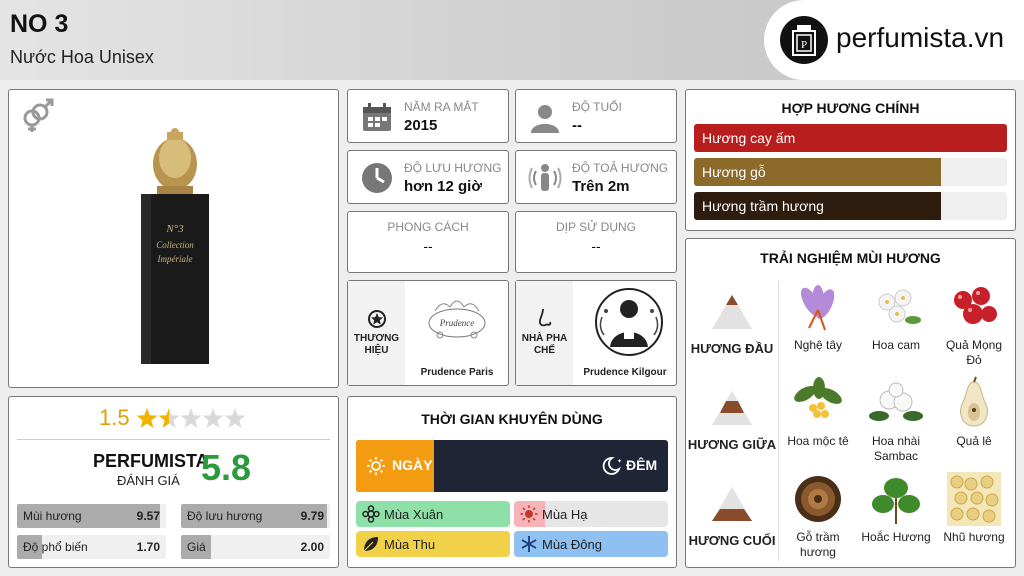 This screenshot has width=1024, height=576. I want to click on stat-longevity: ĐỘ LƯU HƯƠNG hơn 12 giờ, so click(428, 177).